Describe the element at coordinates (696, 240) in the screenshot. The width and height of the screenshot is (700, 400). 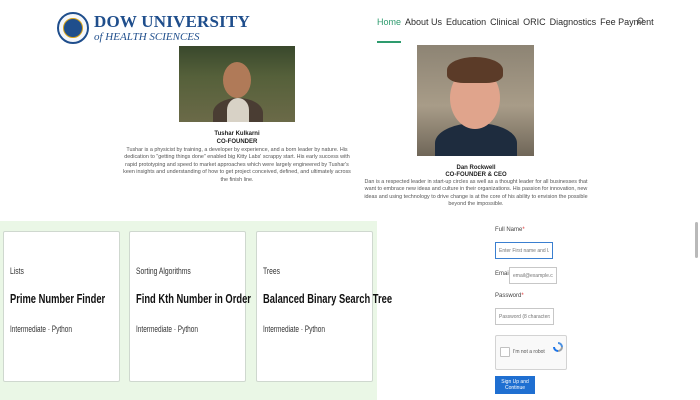
I see `scrollbar-thumb` at that location.